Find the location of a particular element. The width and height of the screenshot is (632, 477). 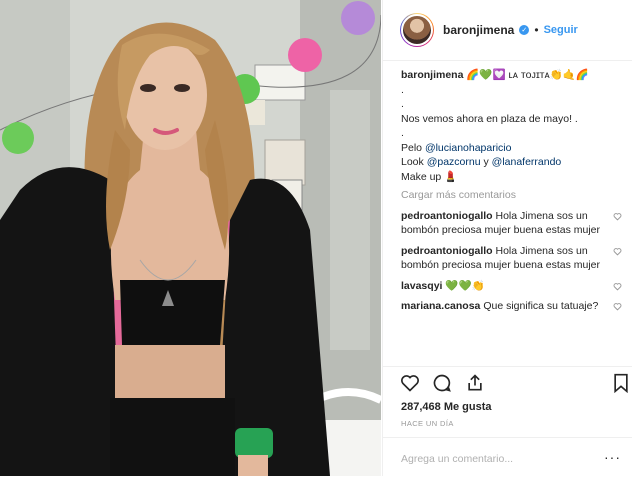

avatar is located at coordinates (417, 30).